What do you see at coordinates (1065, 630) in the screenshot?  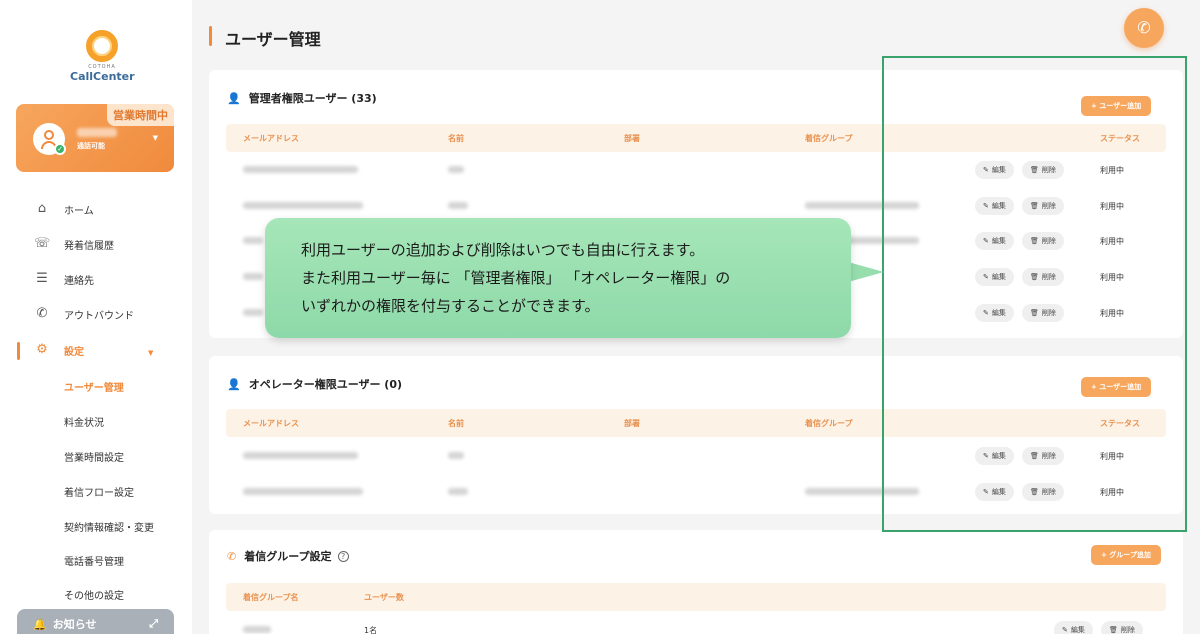 I see `pencil-icon: ✎` at bounding box center [1065, 630].